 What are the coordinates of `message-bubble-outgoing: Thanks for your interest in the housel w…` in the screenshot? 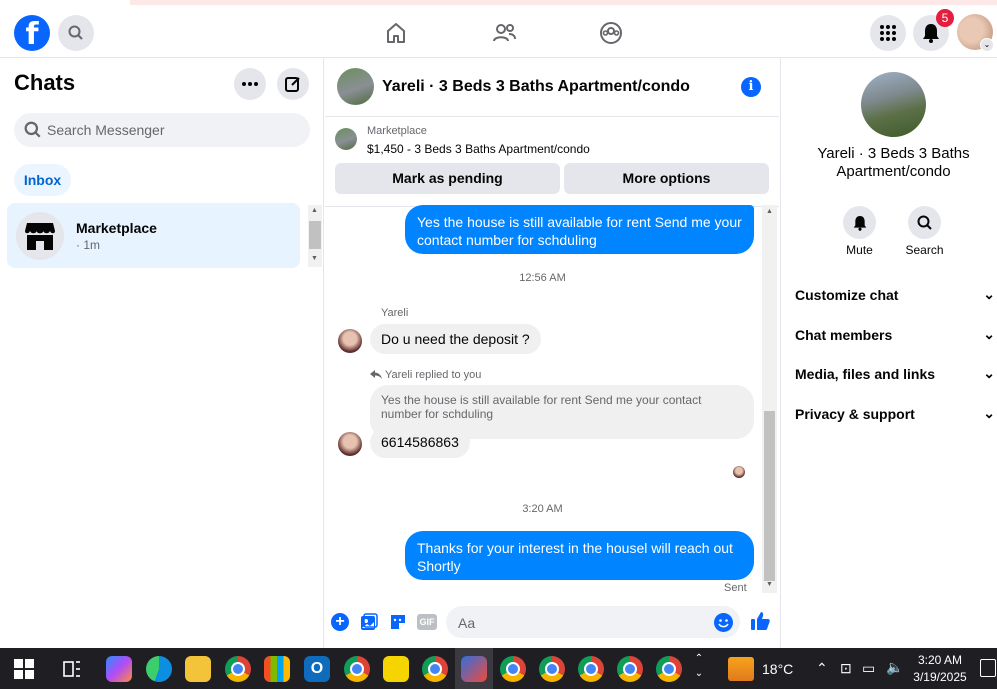 It's located at (579, 555).